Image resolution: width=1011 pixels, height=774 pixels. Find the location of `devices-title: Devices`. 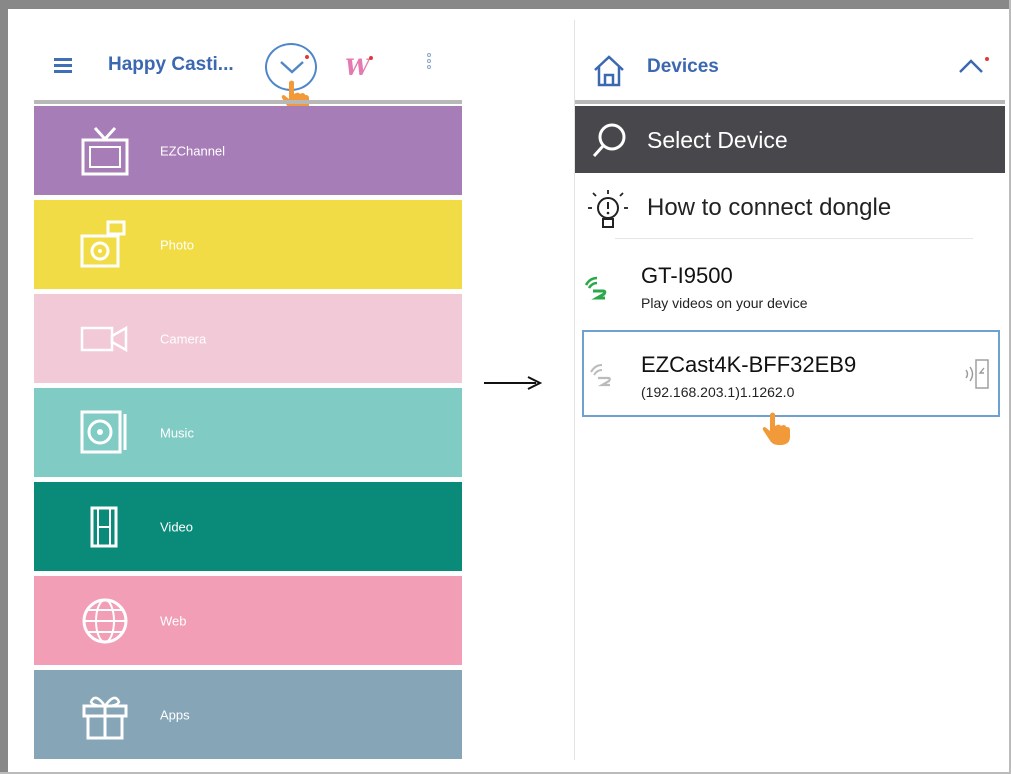

devices-title: Devices is located at coordinates (683, 66).